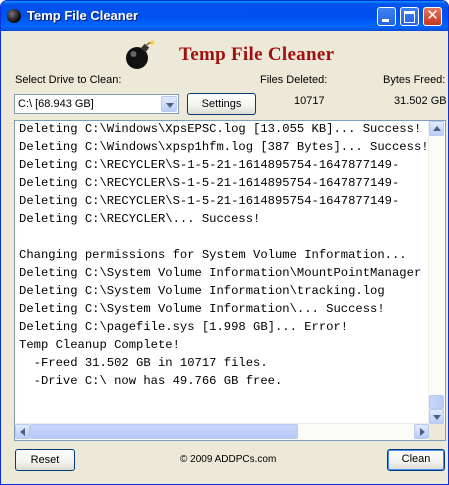 Image resolution: width=449 pixels, height=485 pixels. I want to click on title-bar: Temp File Cleaner ✕, so click(224, 16).